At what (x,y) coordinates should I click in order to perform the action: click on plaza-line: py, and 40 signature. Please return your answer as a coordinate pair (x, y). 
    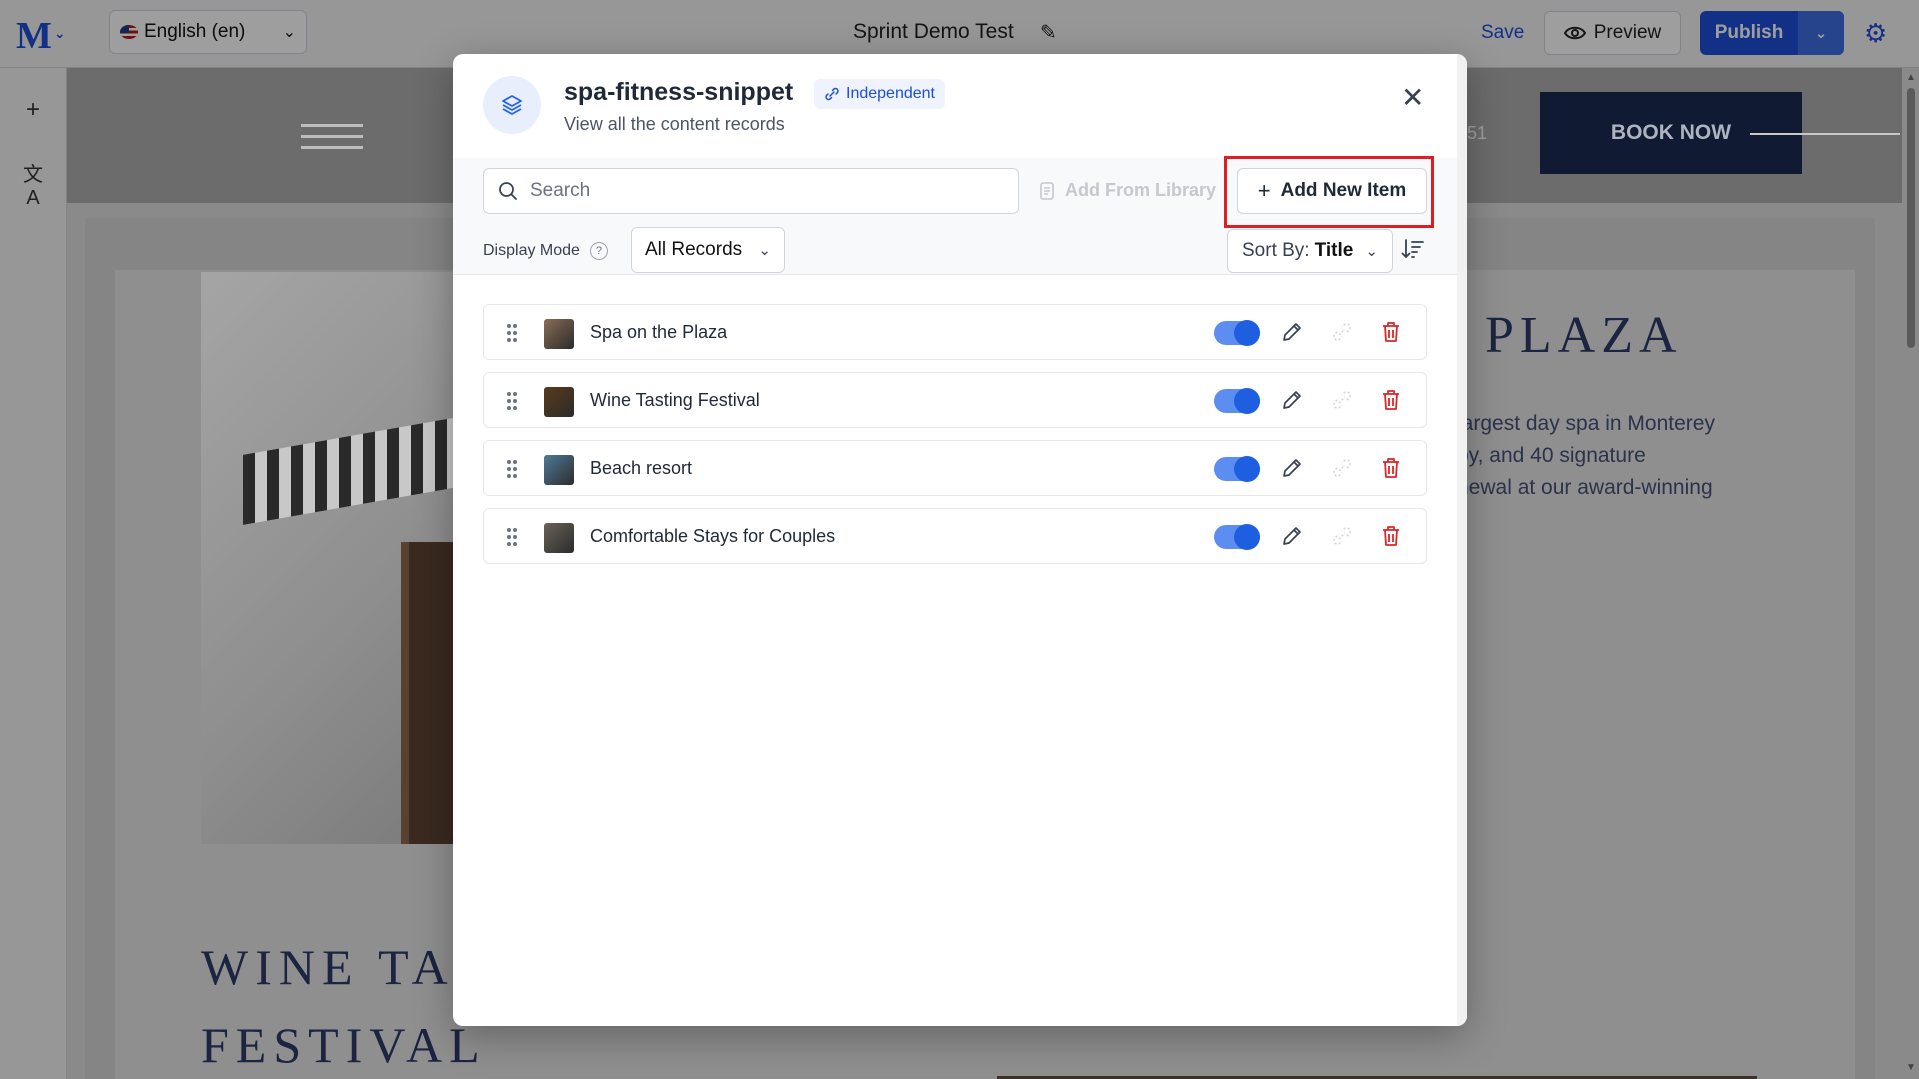
    Looking at the image, I should click on (1551, 455).